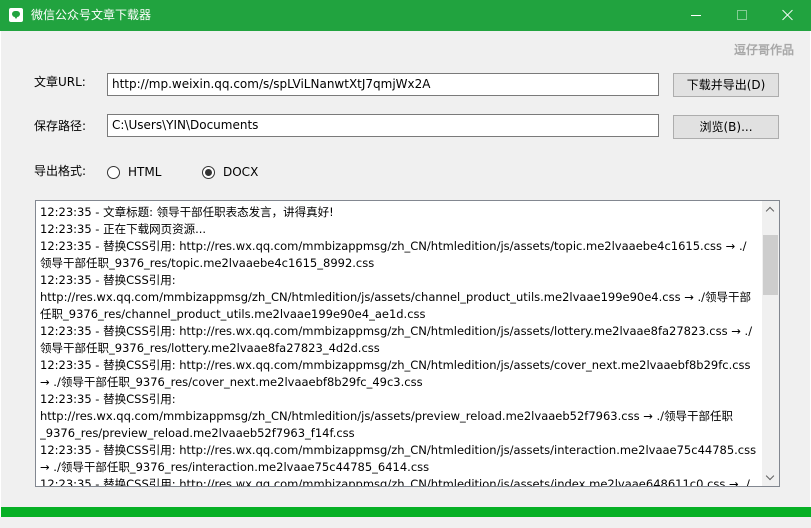  Describe the element at coordinates (208, 172) in the screenshot. I see `radio-docx-indicator` at that location.